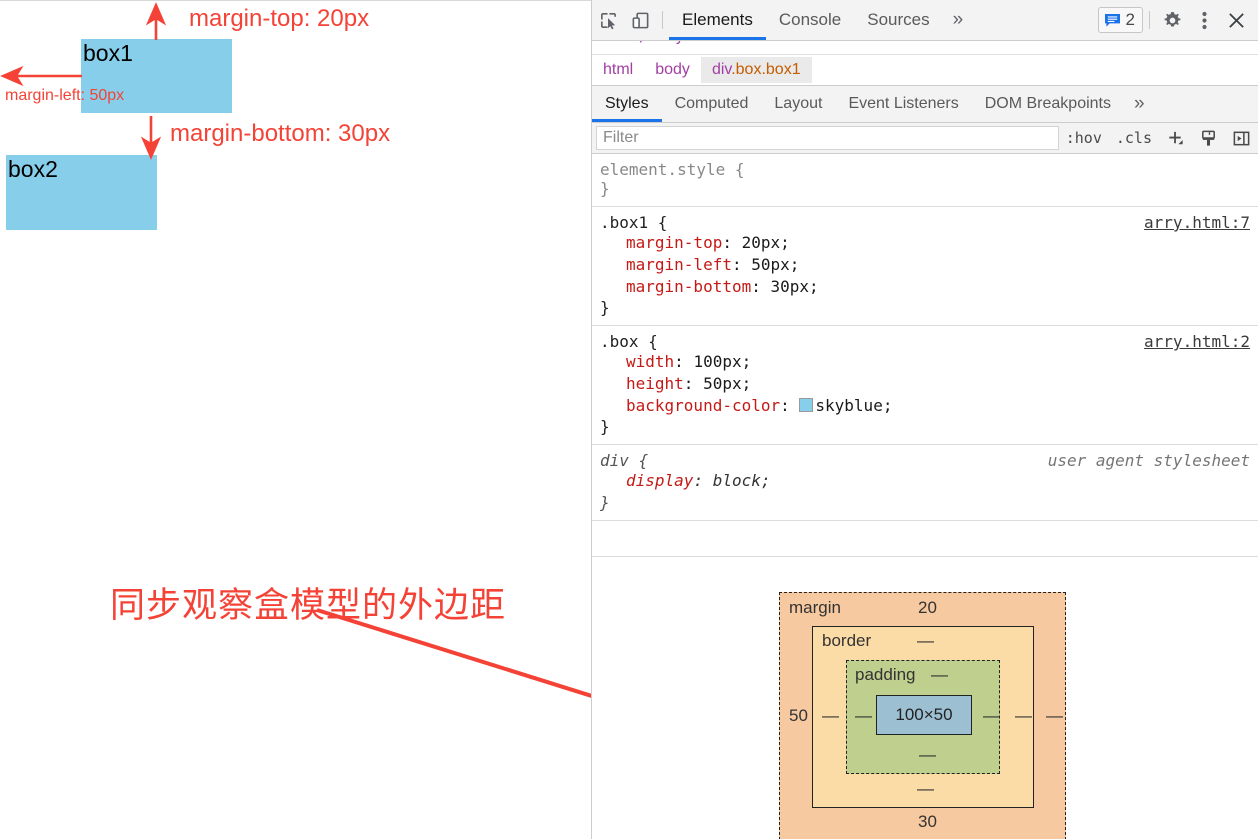 This screenshot has width=1258, height=839. Describe the element at coordinates (929, 243) in the screenshot. I see `declaration-margin-top: margin-top: 20px;` at that location.